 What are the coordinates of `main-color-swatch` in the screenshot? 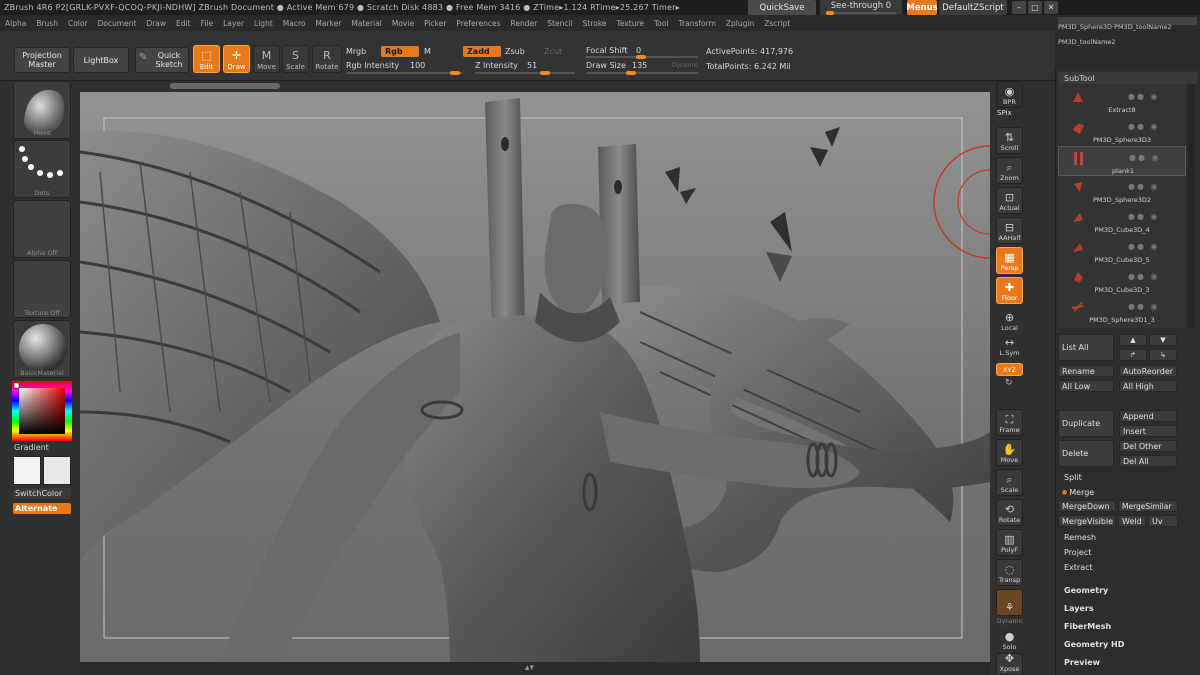 It's located at (27, 470).